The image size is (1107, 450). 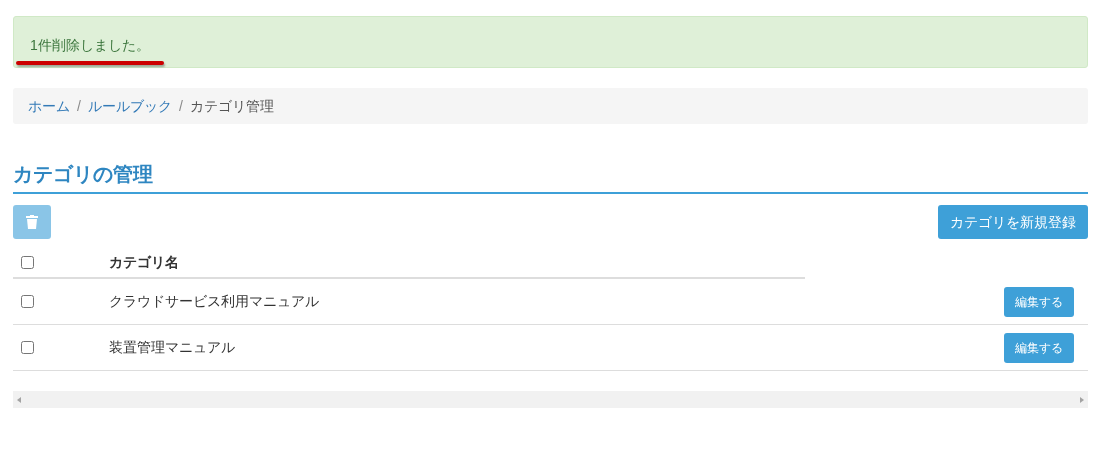 What do you see at coordinates (19, 399) in the screenshot?
I see `scroll-left-icon` at bounding box center [19, 399].